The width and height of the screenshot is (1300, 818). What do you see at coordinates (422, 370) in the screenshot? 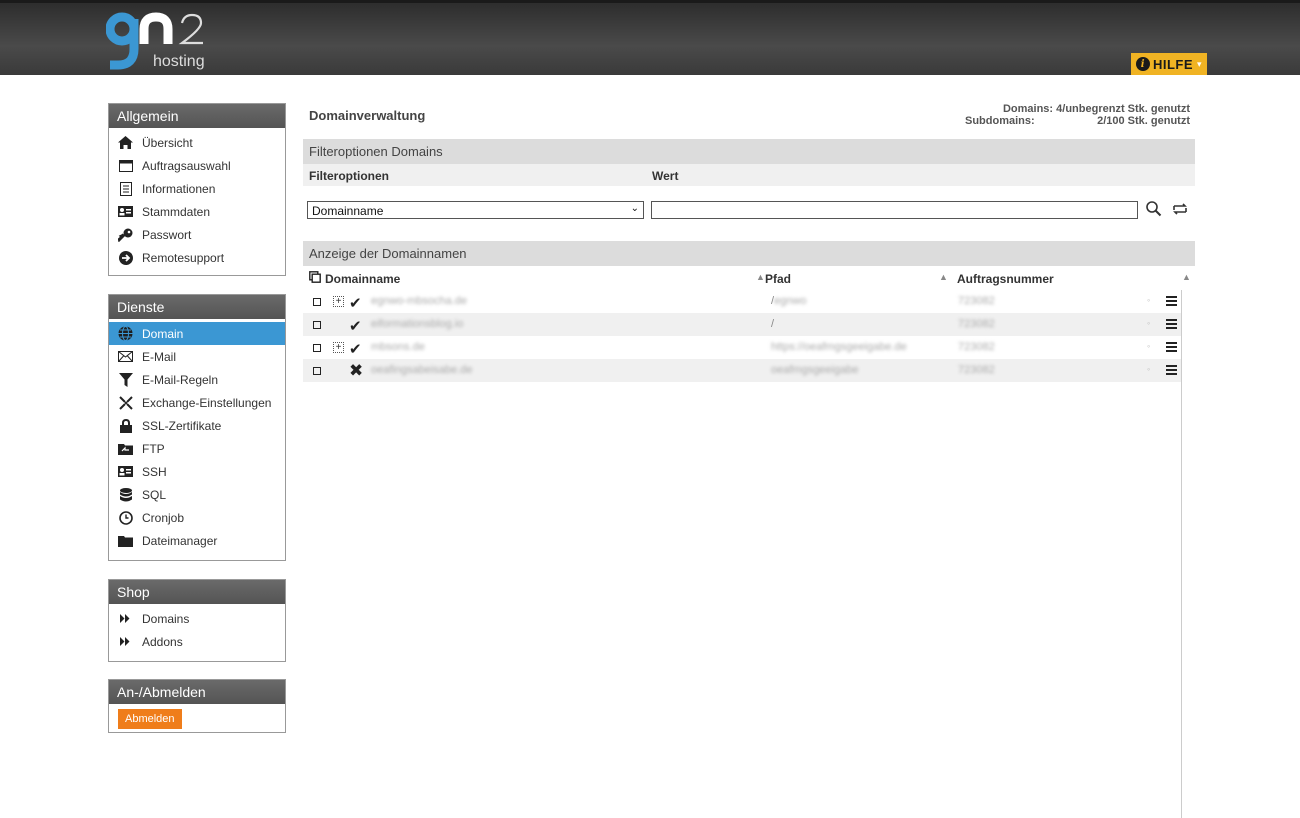
I see `domain-name: oeafingsabeisabe.de` at bounding box center [422, 370].